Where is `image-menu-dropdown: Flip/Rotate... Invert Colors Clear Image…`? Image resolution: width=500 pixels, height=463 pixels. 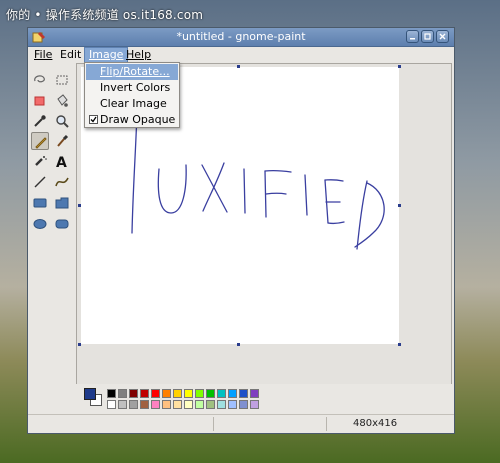 image-menu-dropdown: Flip/Rotate... Invert Colors Clear Image… is located at coordinates (132, 95).